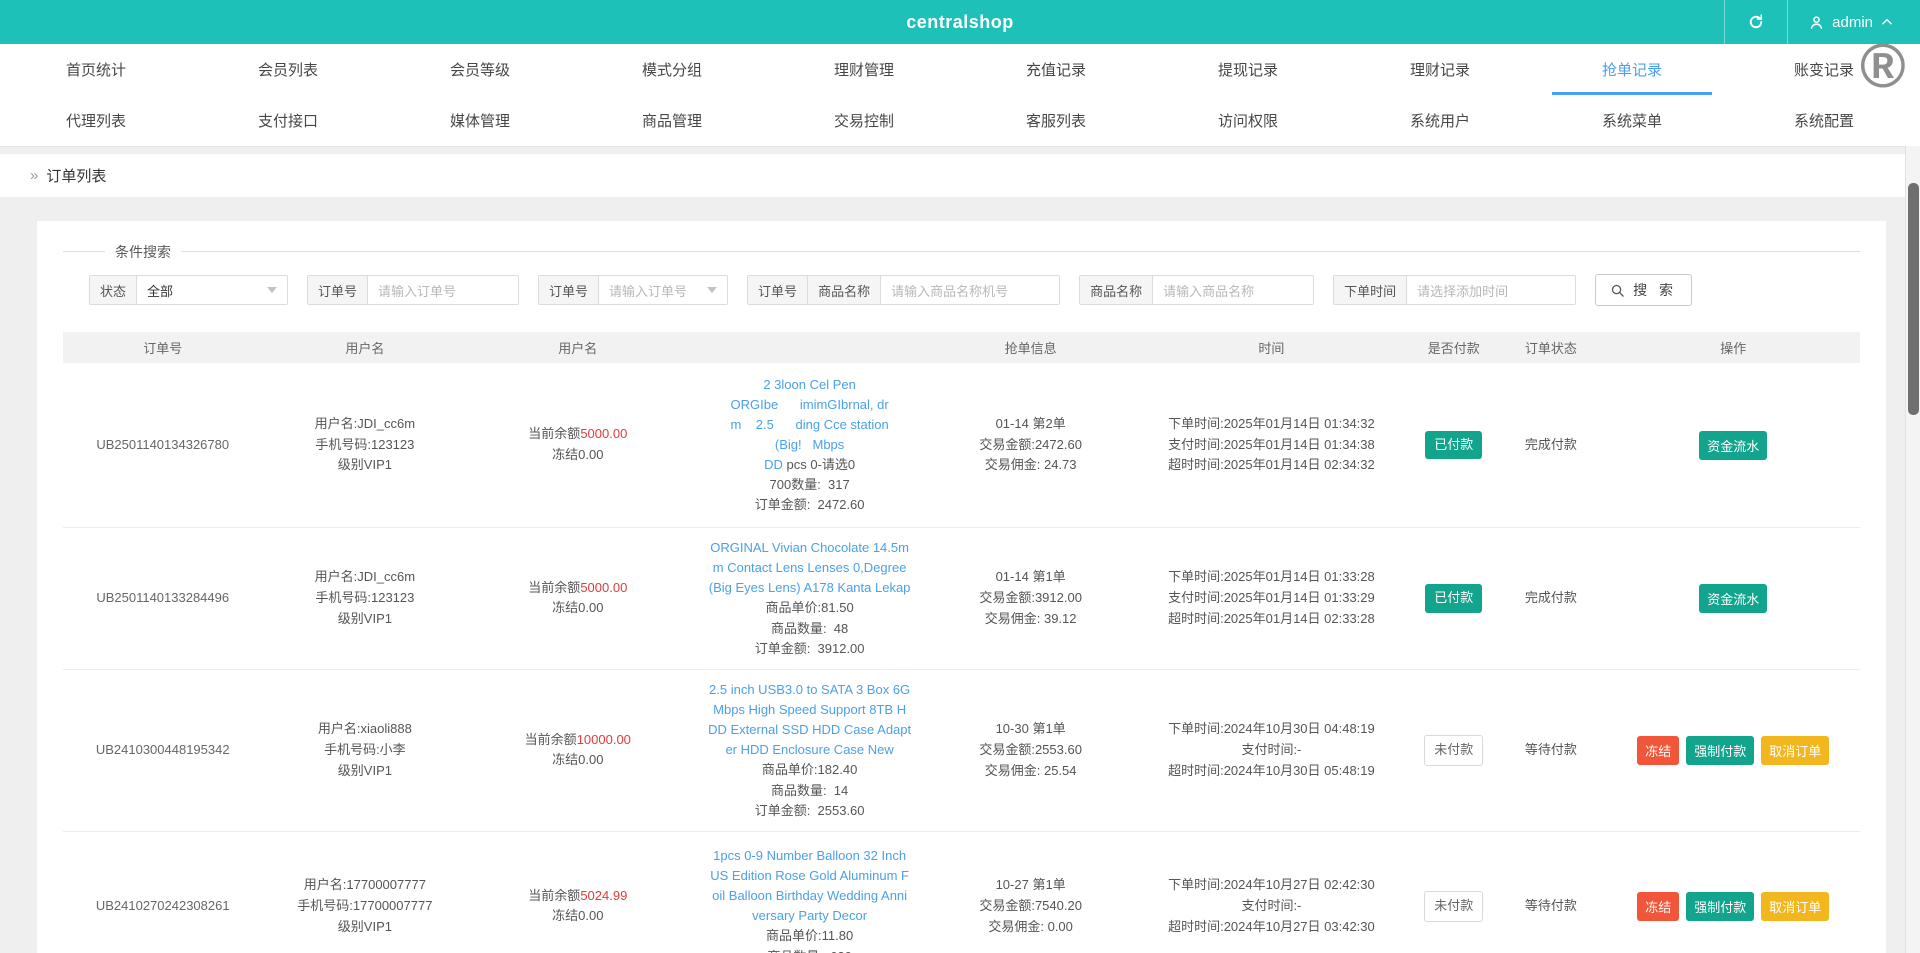 The width and height of the screenshot is (1920, 953). What do you see at coordinates (480, 120) in the screenshot?
I see `nav-item-媒体管理: 媒体管理` at bounding box center [480, 120].